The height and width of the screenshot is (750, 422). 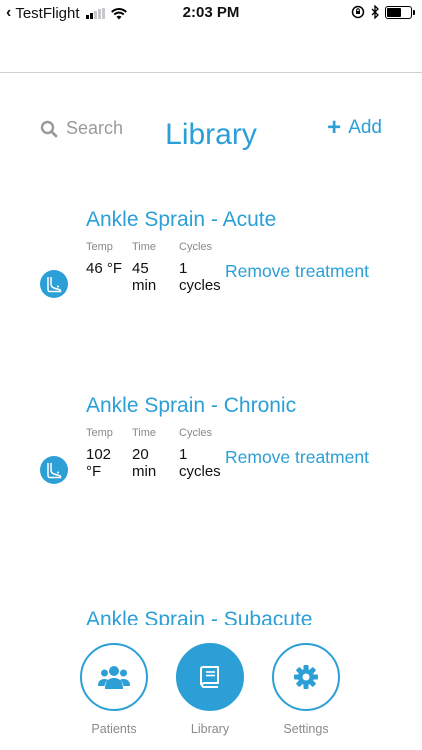 What do you see at coordinates (211, 13) in the screenshot?
I see `status-bar: ‹ TestFlight 2:03 PM` at bounding box center [211, 13].